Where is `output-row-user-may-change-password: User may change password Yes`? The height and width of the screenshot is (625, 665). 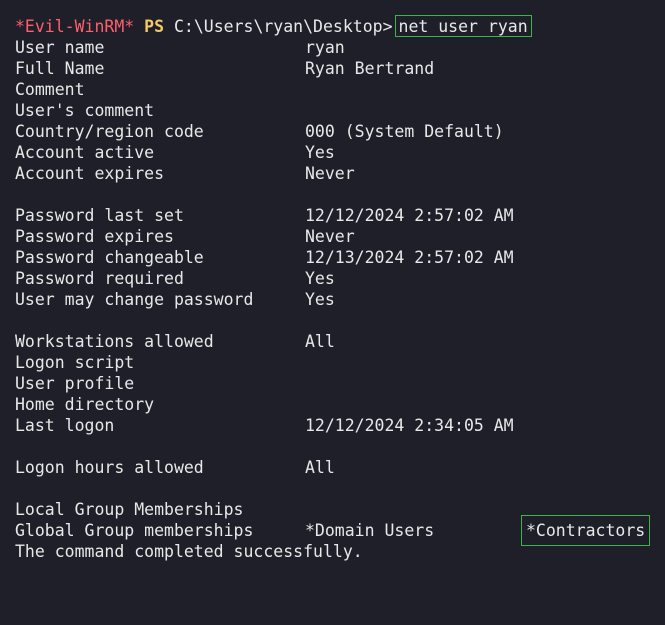
output-row-user-may-change-password: User may change password Yes is located at coordinates (175, 299).